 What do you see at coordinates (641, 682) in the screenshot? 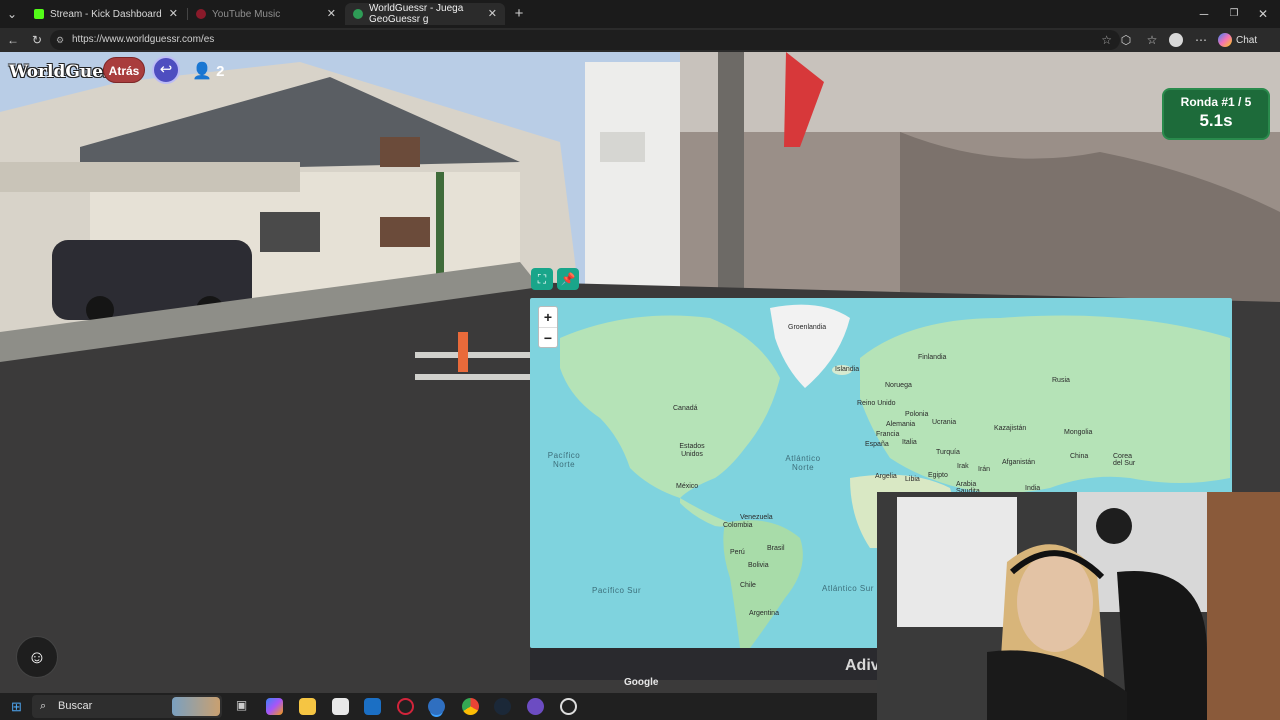
I see `google-logo: Google` at bounding box center [641, 682].